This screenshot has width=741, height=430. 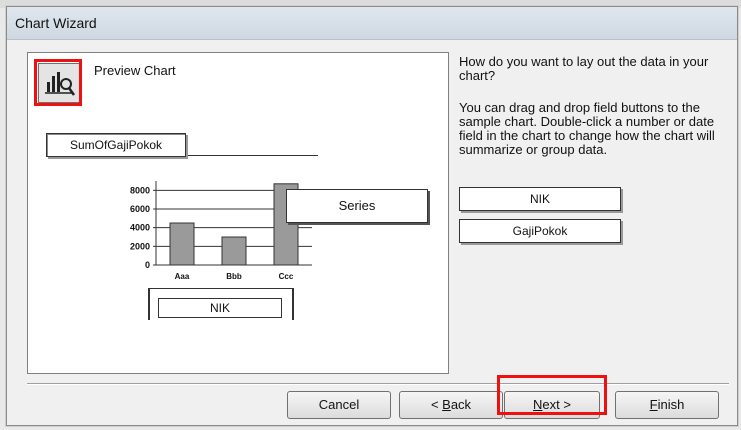 What do you see at coordinates (461, 404) in the screenshot?
I see `back-rest: ack` at bounding box center [461, 404].